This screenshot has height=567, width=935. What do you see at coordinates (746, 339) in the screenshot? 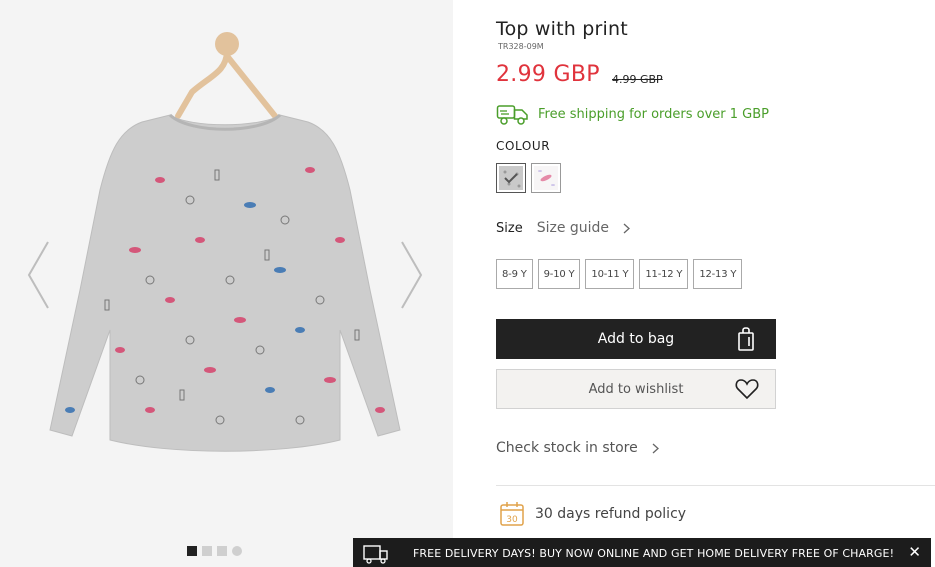
I see `shopping-bag-icon` at bounding box center [746, 339].